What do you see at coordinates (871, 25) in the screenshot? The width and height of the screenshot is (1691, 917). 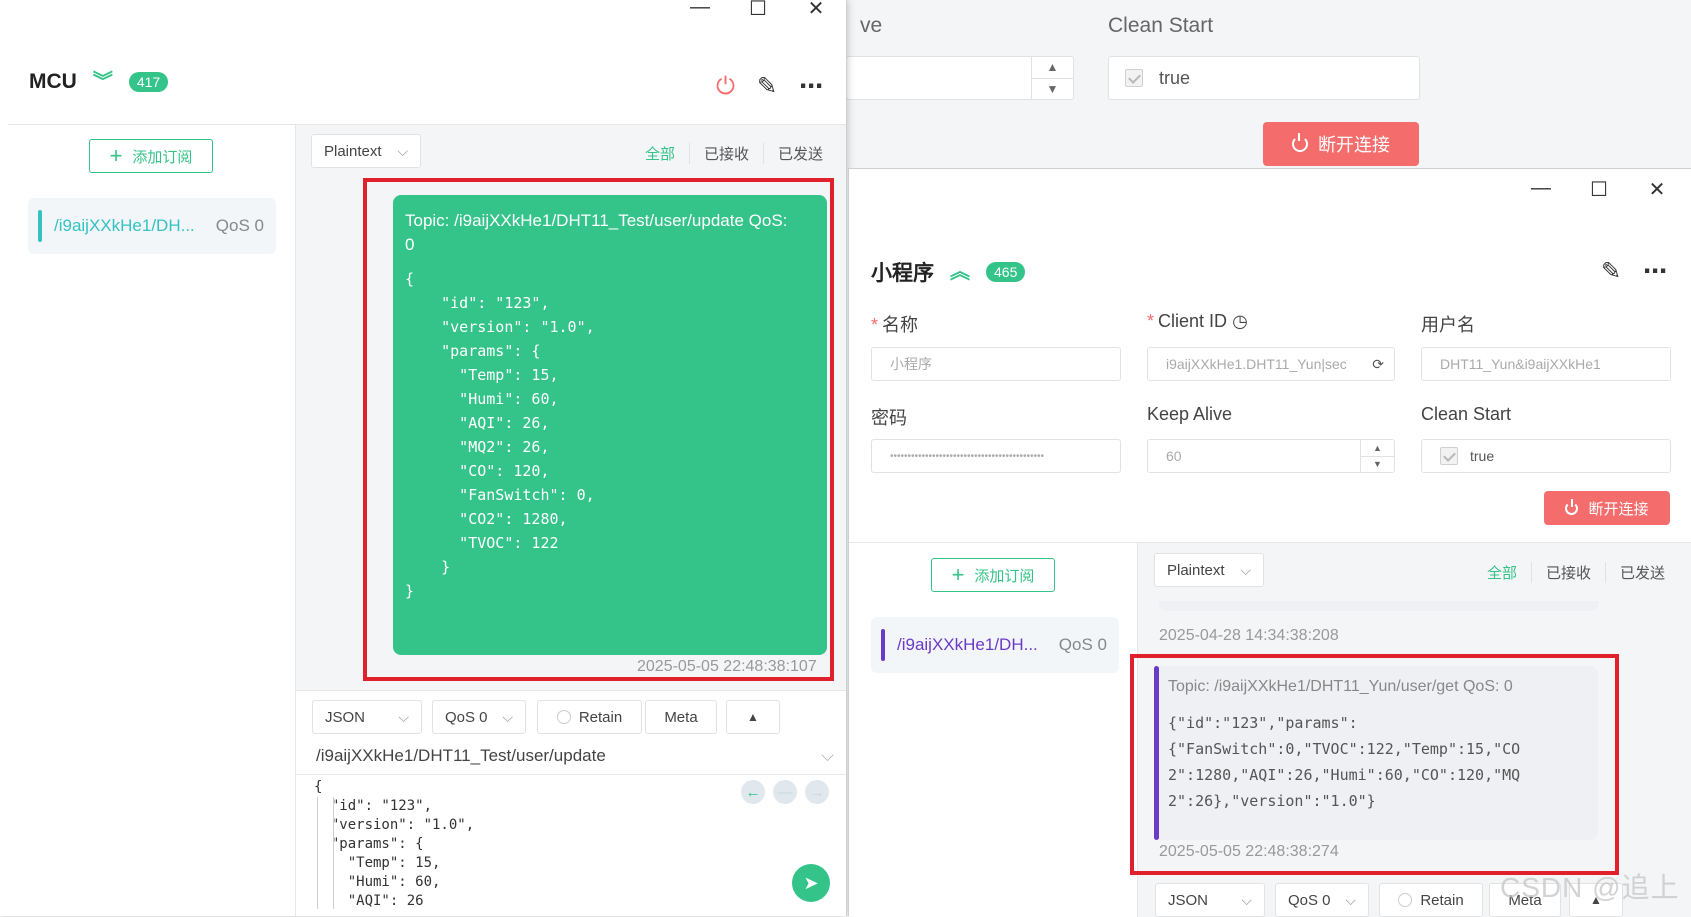 I see `partial-label: ve` at bounding box center [871, 25].